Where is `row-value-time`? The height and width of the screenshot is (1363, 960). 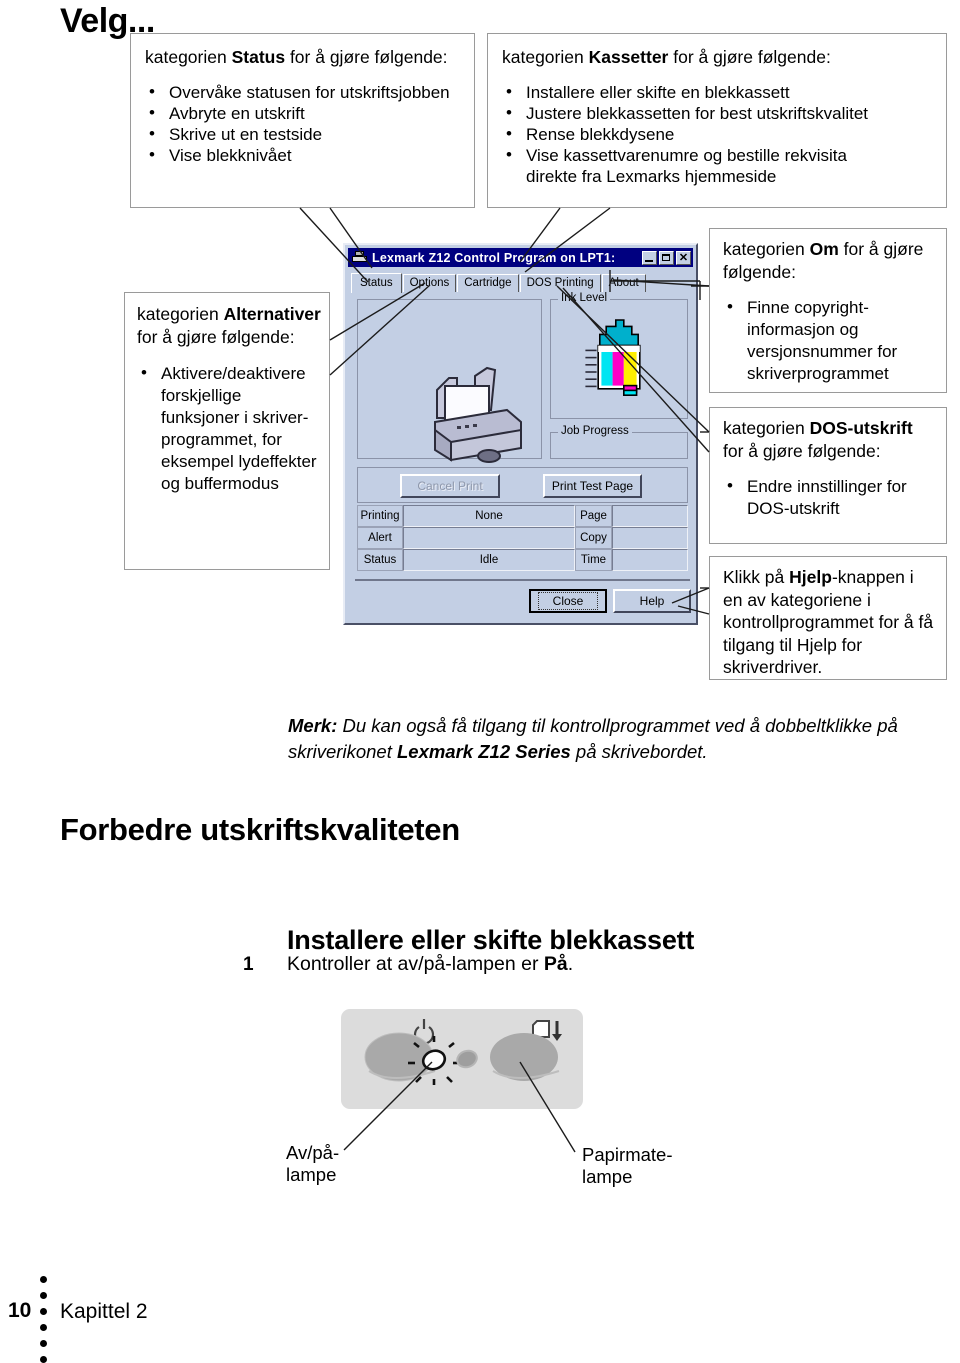 row-value-time is located at coordinates (650, 560).